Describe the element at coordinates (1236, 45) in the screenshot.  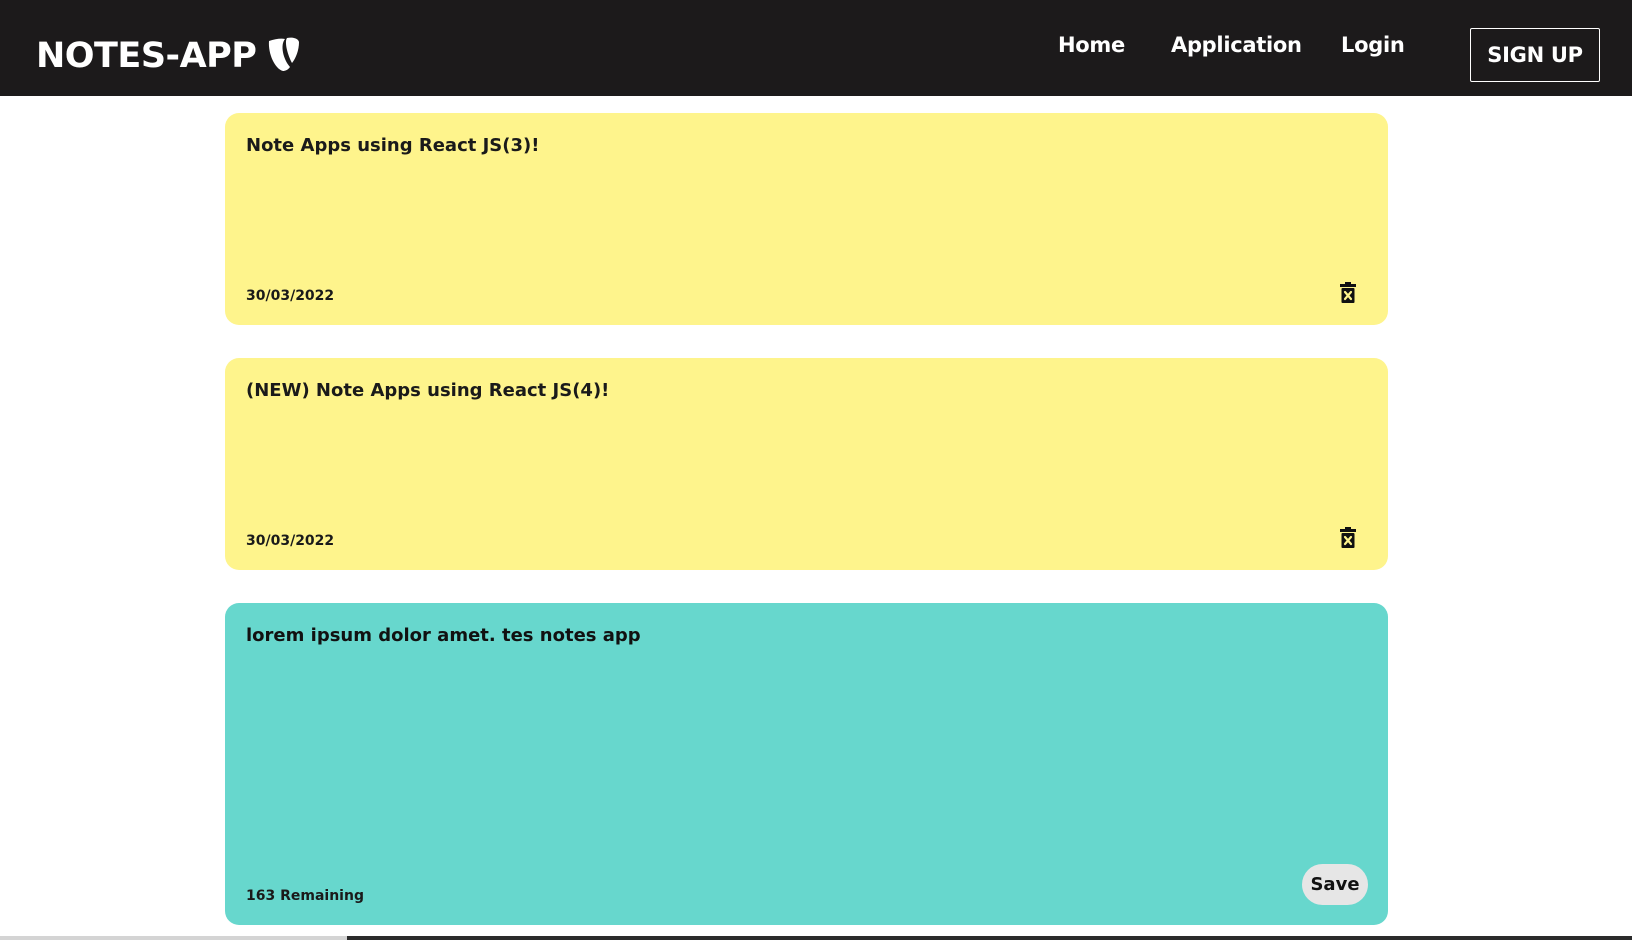
I see `nav-application-link: Application` at that location.